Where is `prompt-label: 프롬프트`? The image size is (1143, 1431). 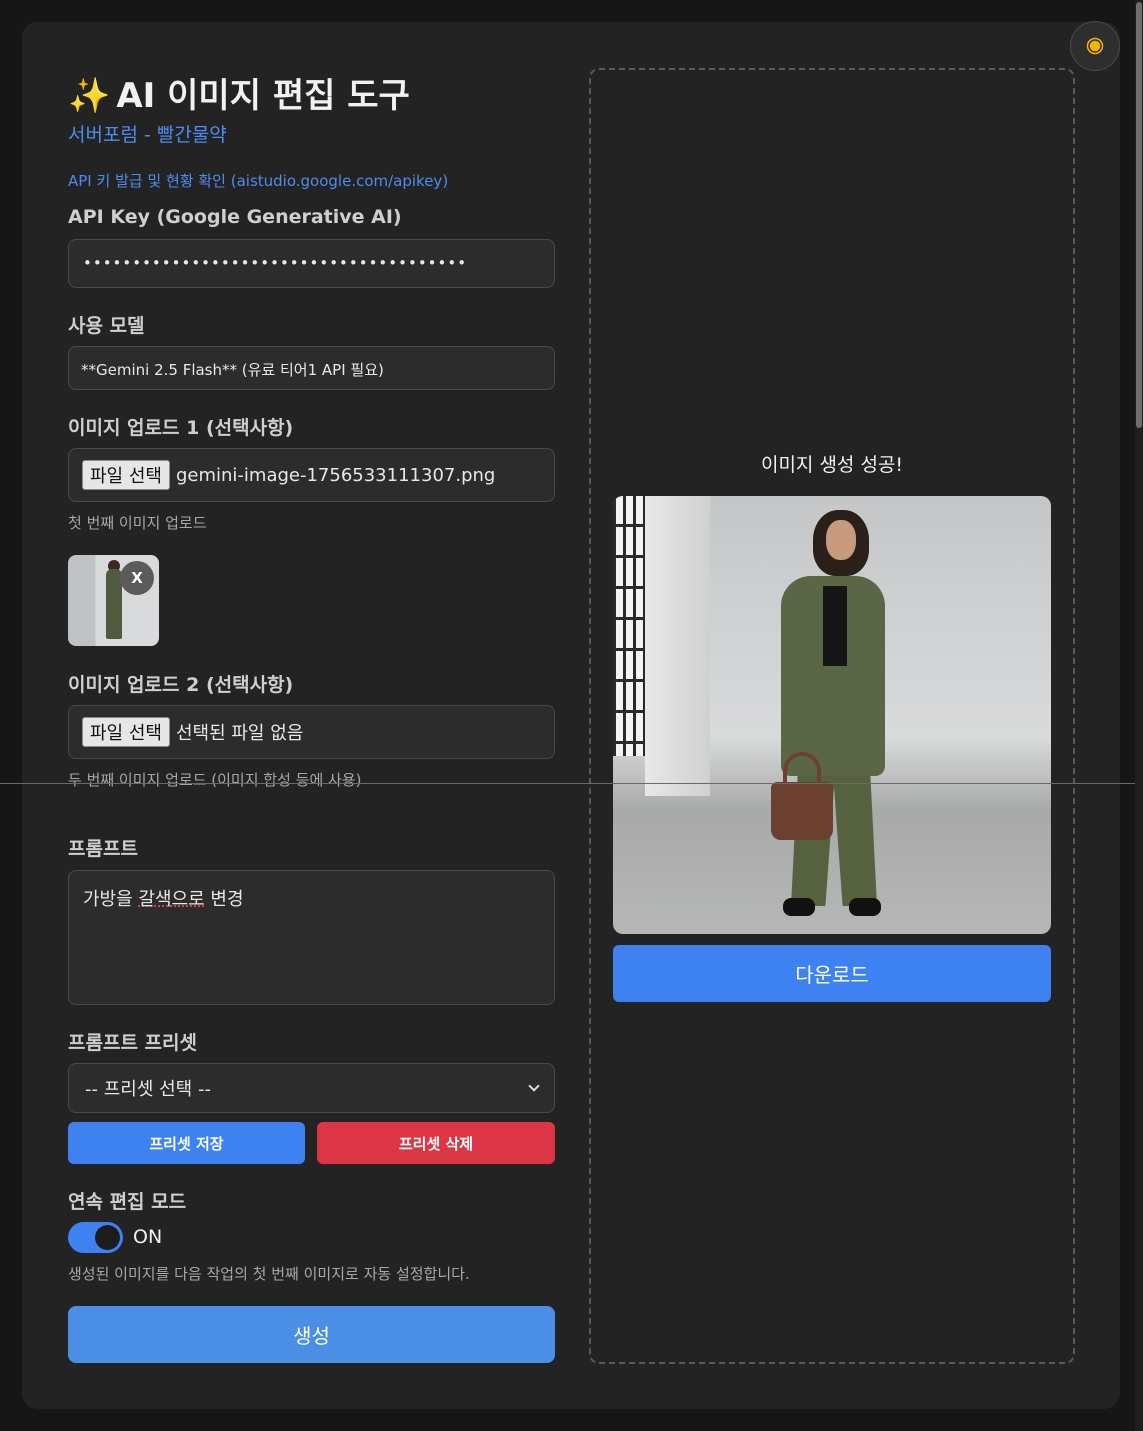 prompt-label: 프롬프트 is located at coordinates (103, 849).